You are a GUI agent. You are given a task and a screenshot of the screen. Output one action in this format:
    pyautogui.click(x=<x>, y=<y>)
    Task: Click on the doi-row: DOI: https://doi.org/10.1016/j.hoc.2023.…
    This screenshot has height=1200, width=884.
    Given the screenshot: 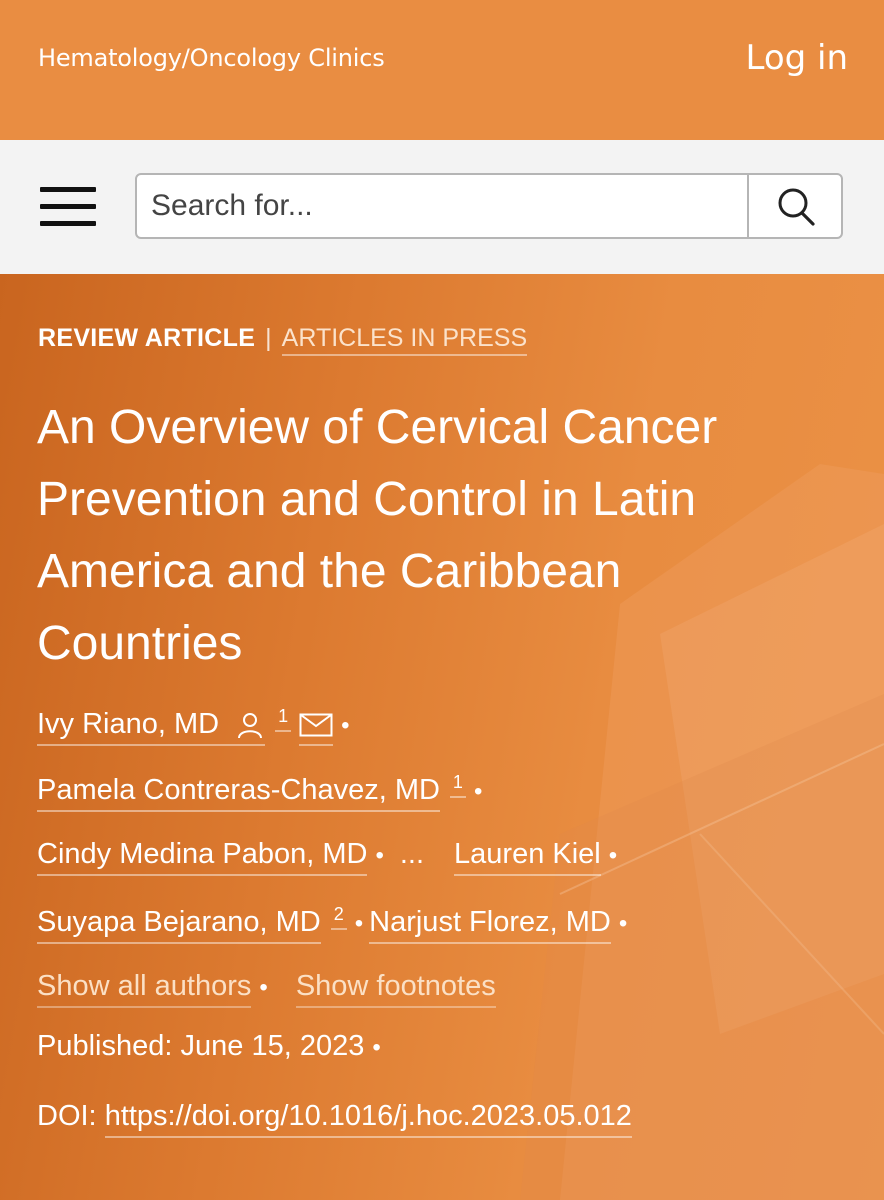 What is the action you would take?
    pyautogui.click(x=334, y=1120)
    